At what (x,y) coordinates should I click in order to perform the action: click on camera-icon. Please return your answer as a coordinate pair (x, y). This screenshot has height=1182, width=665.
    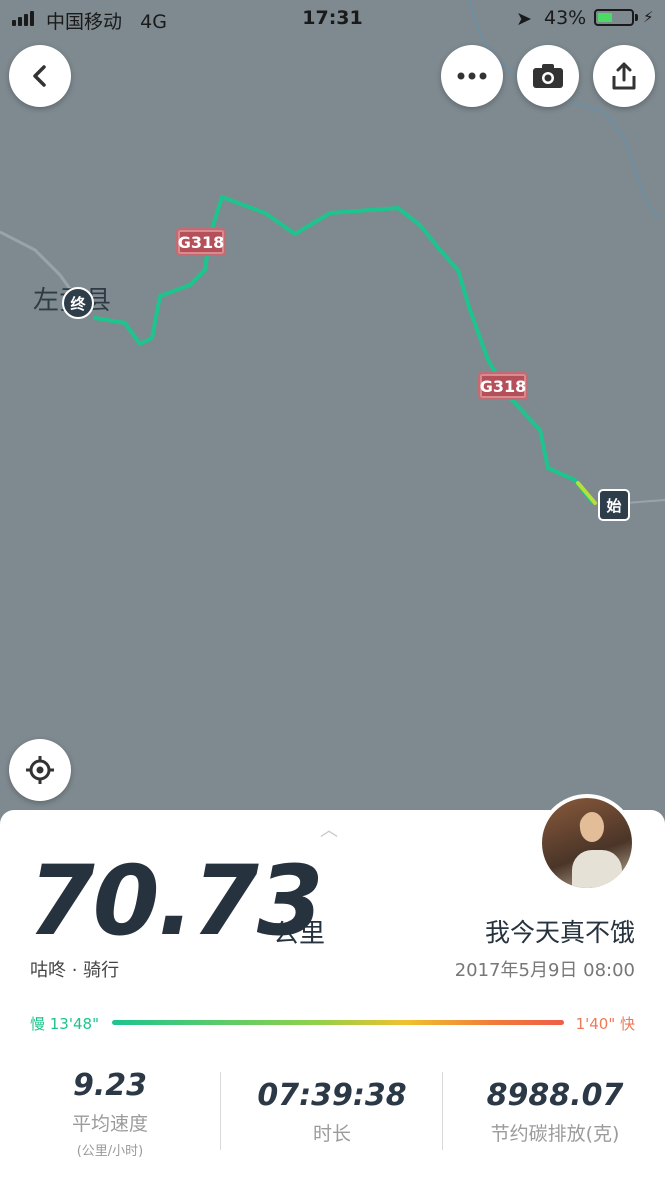
    Looking at the image, I should click on (548, 76).